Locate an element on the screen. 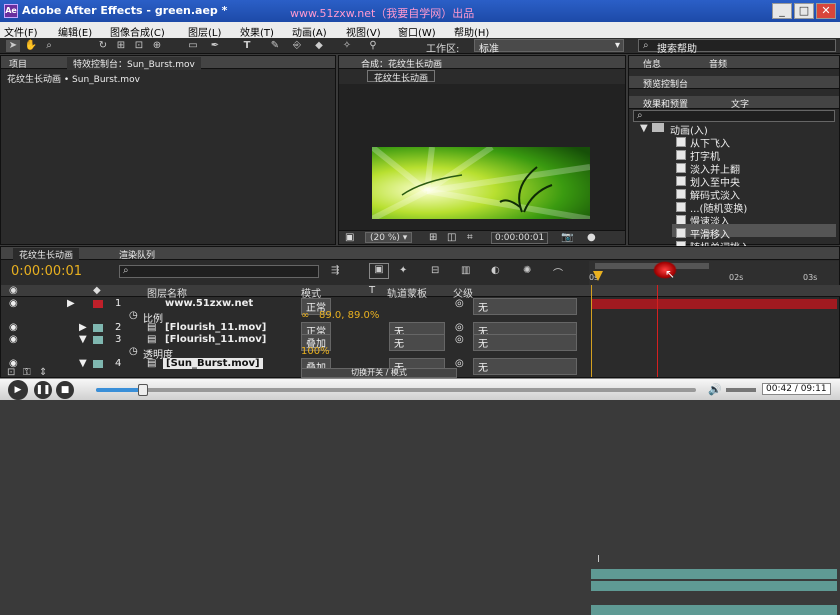 This screenshot has height=615, width=840. stopwatch-icon: ◷ is located at coordinates (133, 315).